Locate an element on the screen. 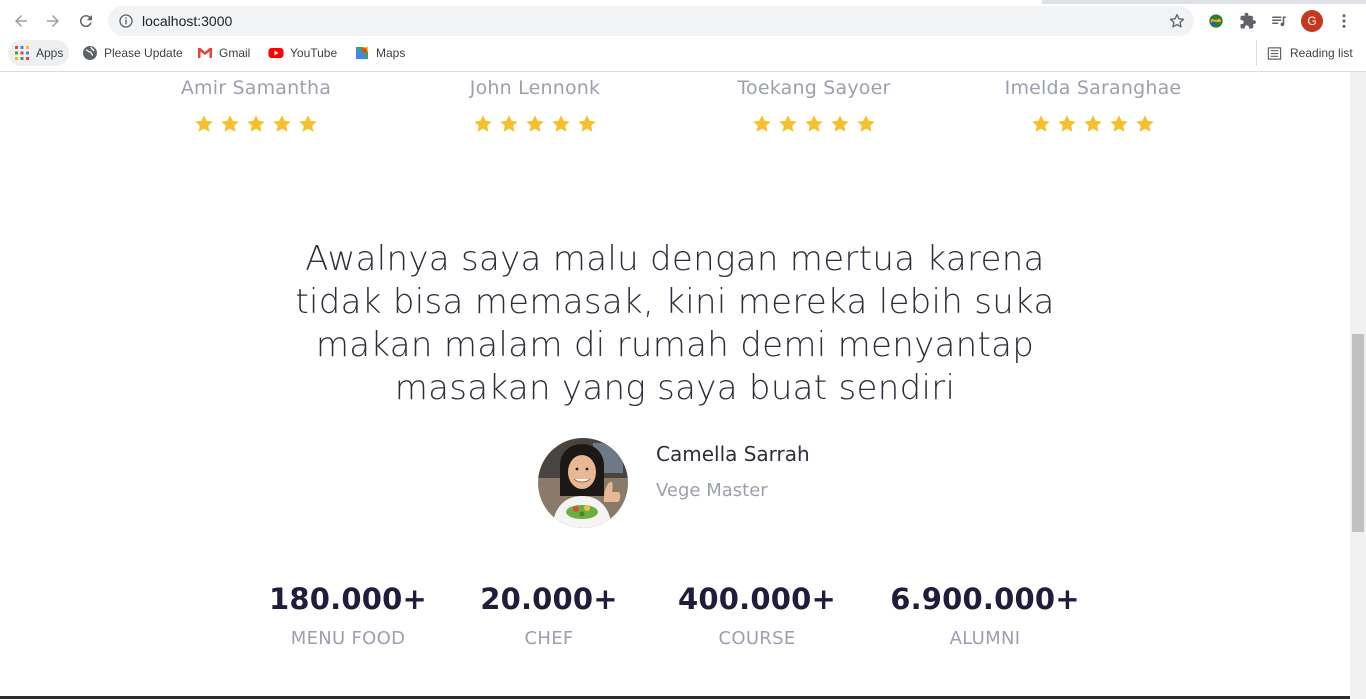  info-icon is located at coordinates (126, 21).